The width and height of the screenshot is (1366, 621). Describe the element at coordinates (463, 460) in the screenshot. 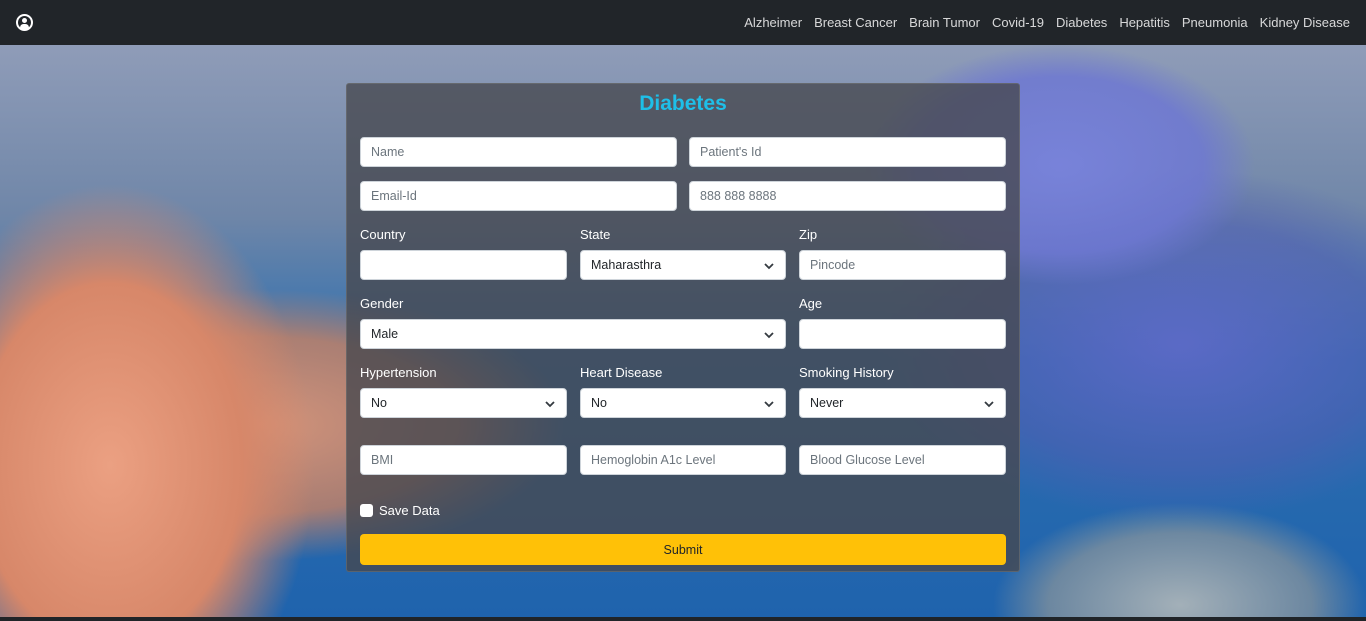

I see `bmi-input: BMI` at that location.